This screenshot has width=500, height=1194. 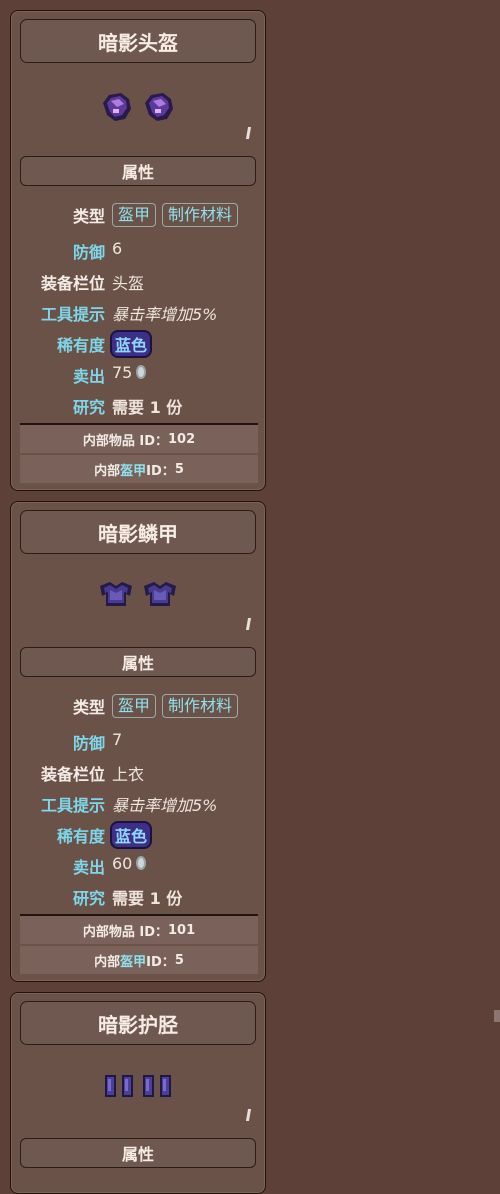 What do you see at coordinates (497, 1016) in the screenshot?
I see `scrollbar-thumb` at bounding box center [497, 1016].